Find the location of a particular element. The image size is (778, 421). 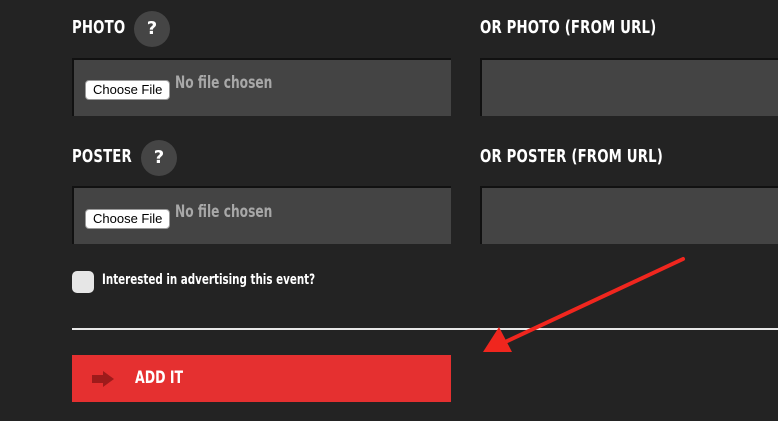

poster-help-icon: ? is located at coordinates (159, 158).